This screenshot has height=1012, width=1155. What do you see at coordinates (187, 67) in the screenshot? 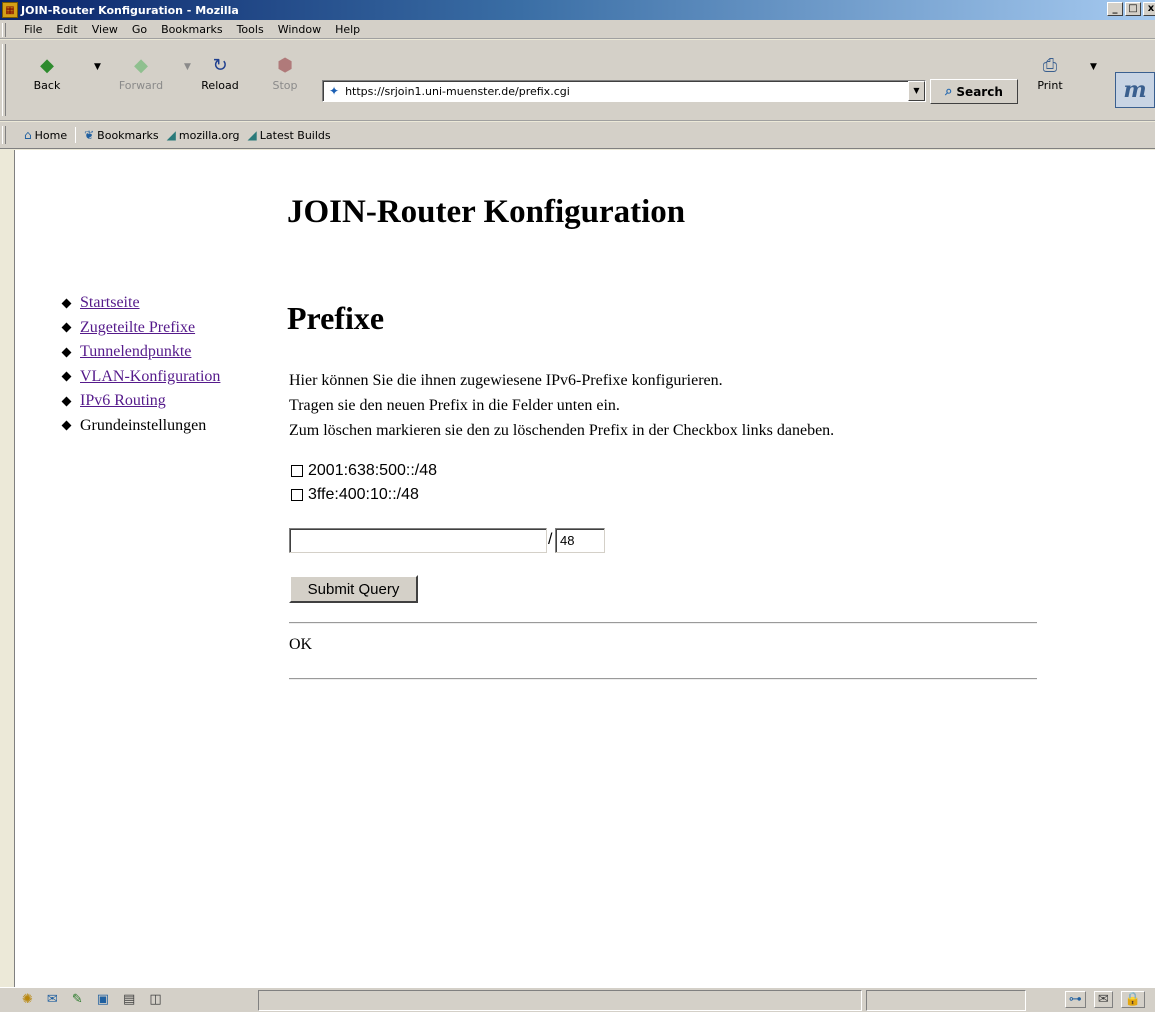
I see `forward-dropdown-icon: ▼` at bounding box center [187, 67].